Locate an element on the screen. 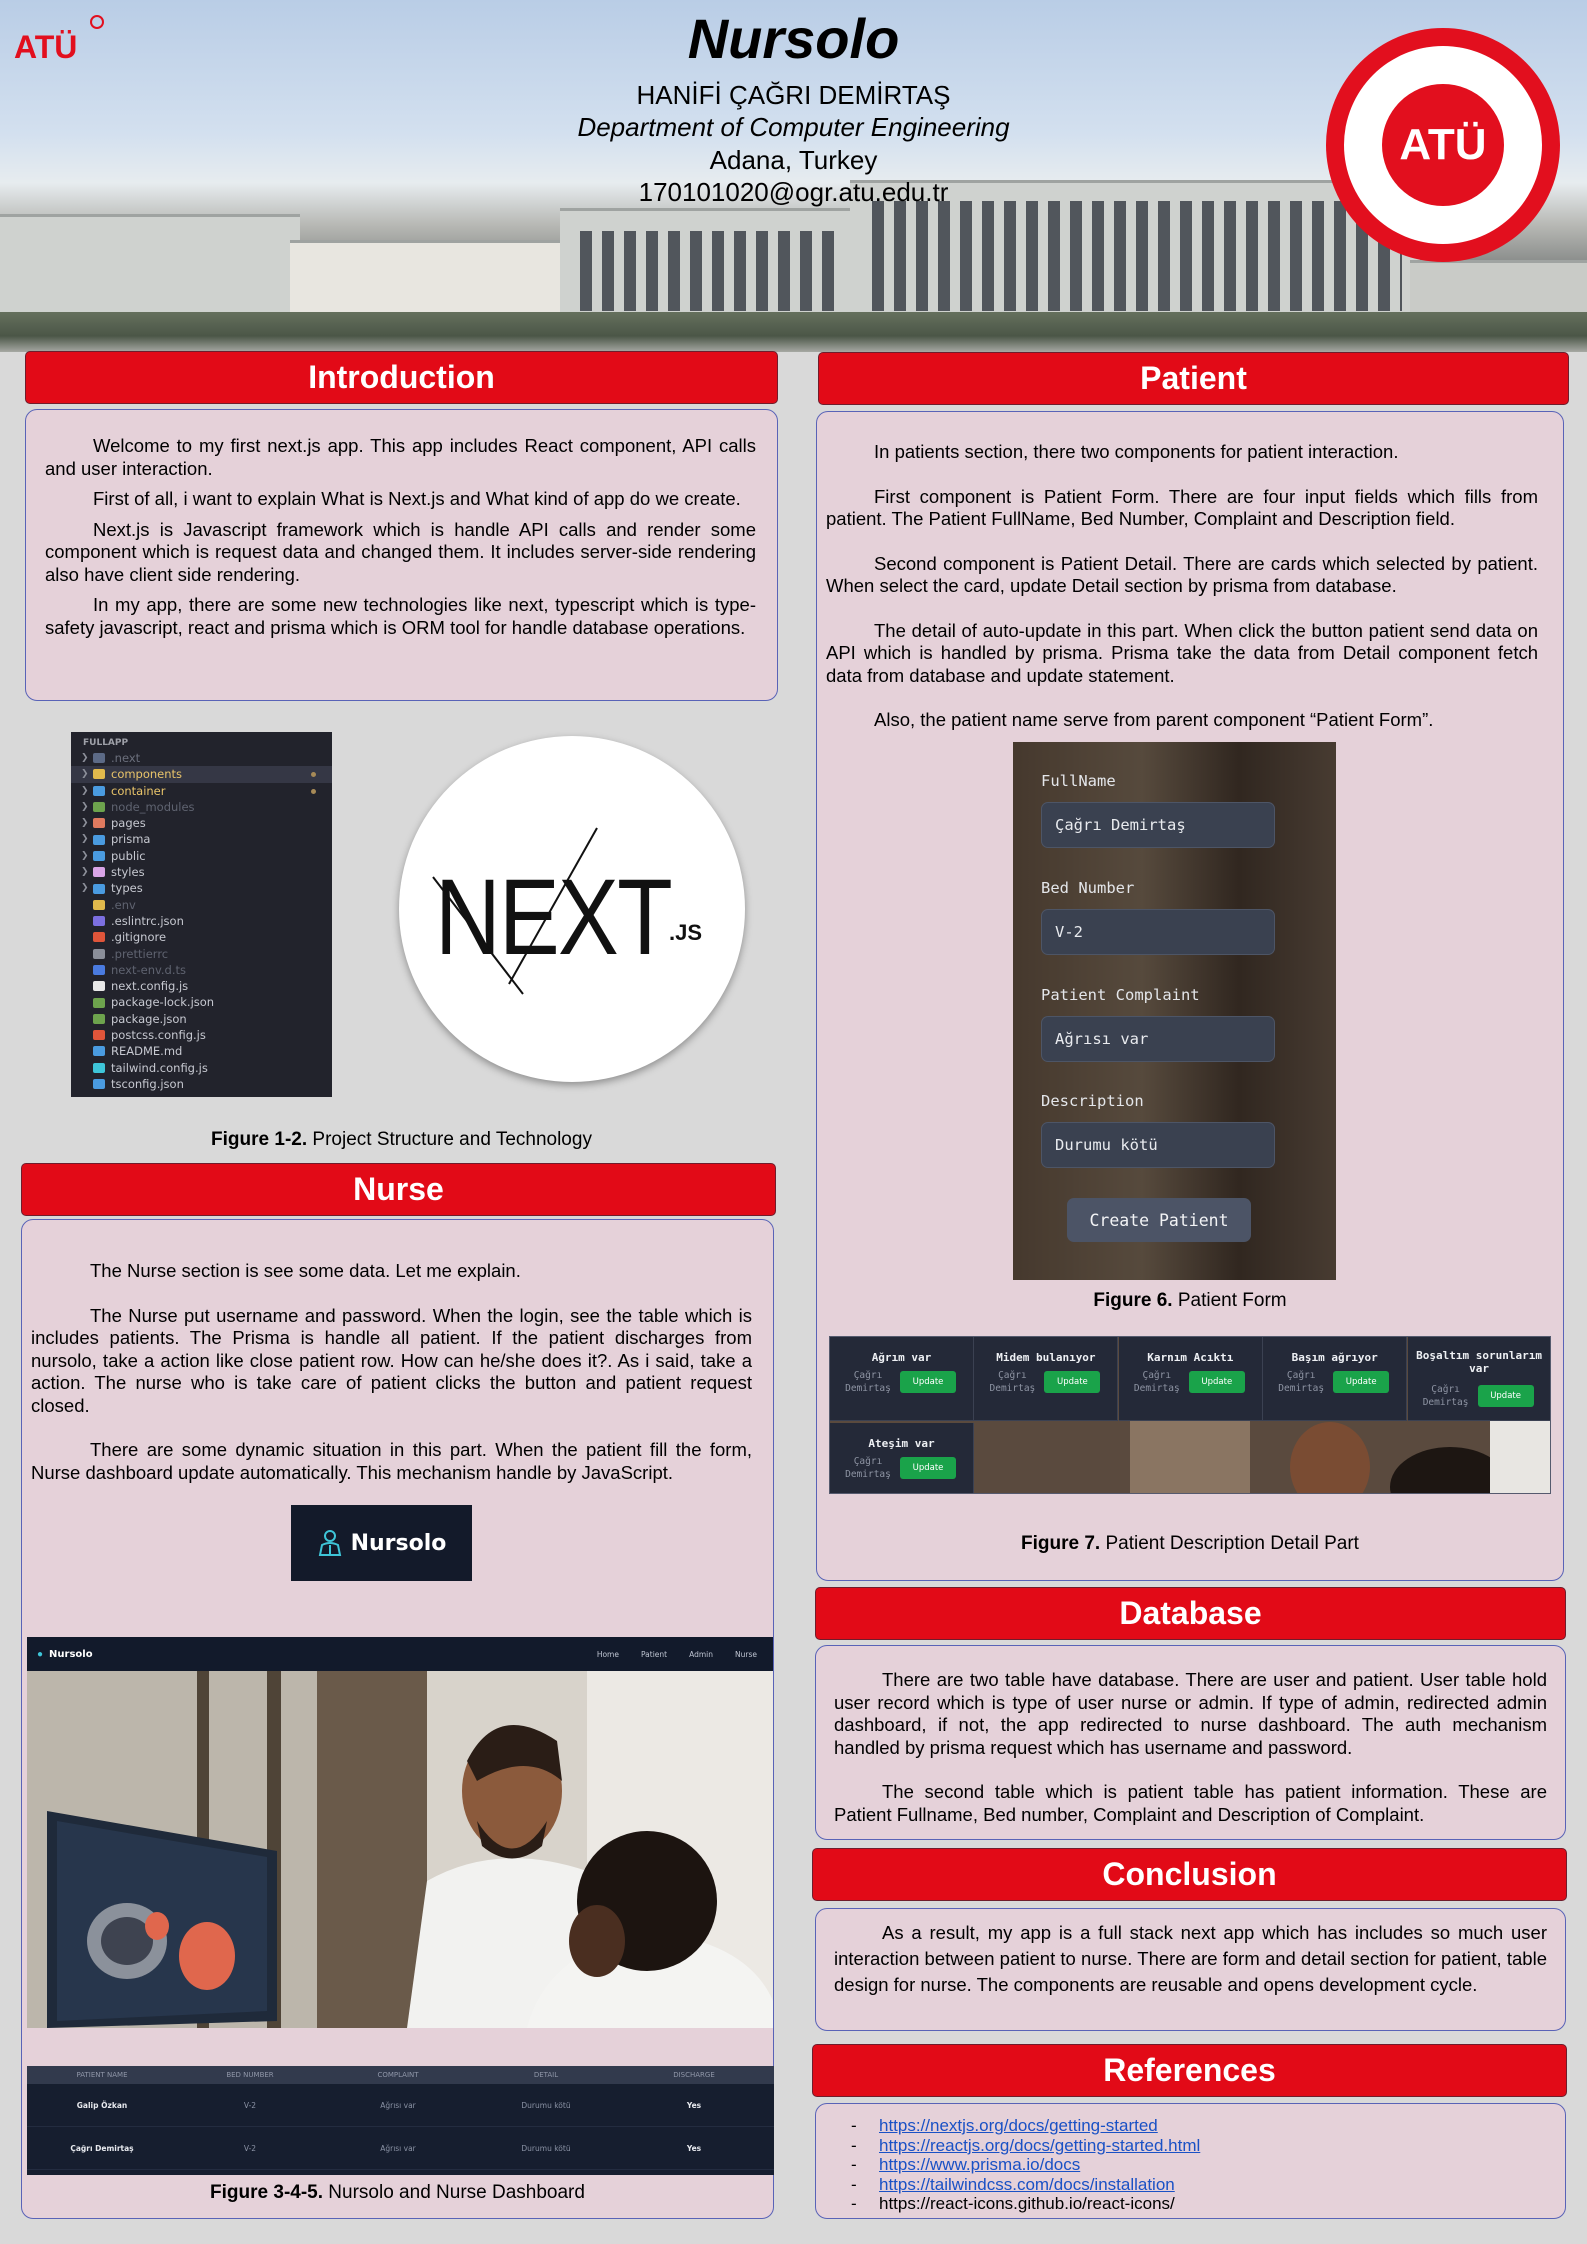  patient-card: Ateşim var Çağrı Demirtaş Update is located at coordinates (902, 1458).